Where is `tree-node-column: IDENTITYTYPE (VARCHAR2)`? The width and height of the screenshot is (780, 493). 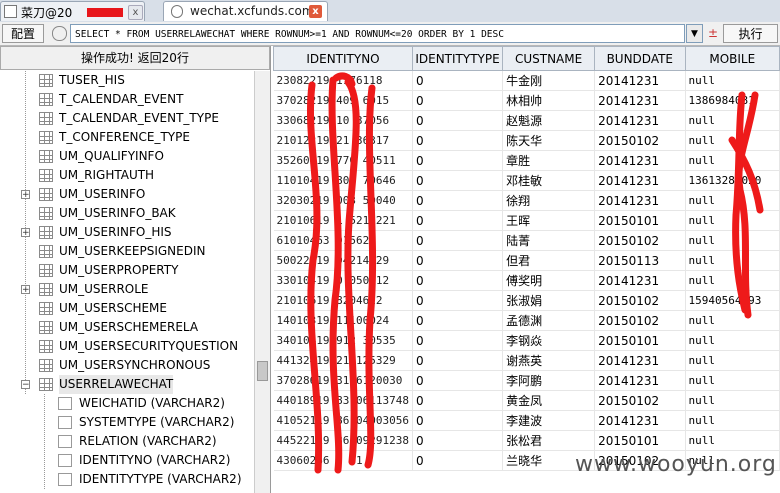
tree-node-column: IDENTITYTYPE (VARCHAR2) is located at coordinates (127, 479).